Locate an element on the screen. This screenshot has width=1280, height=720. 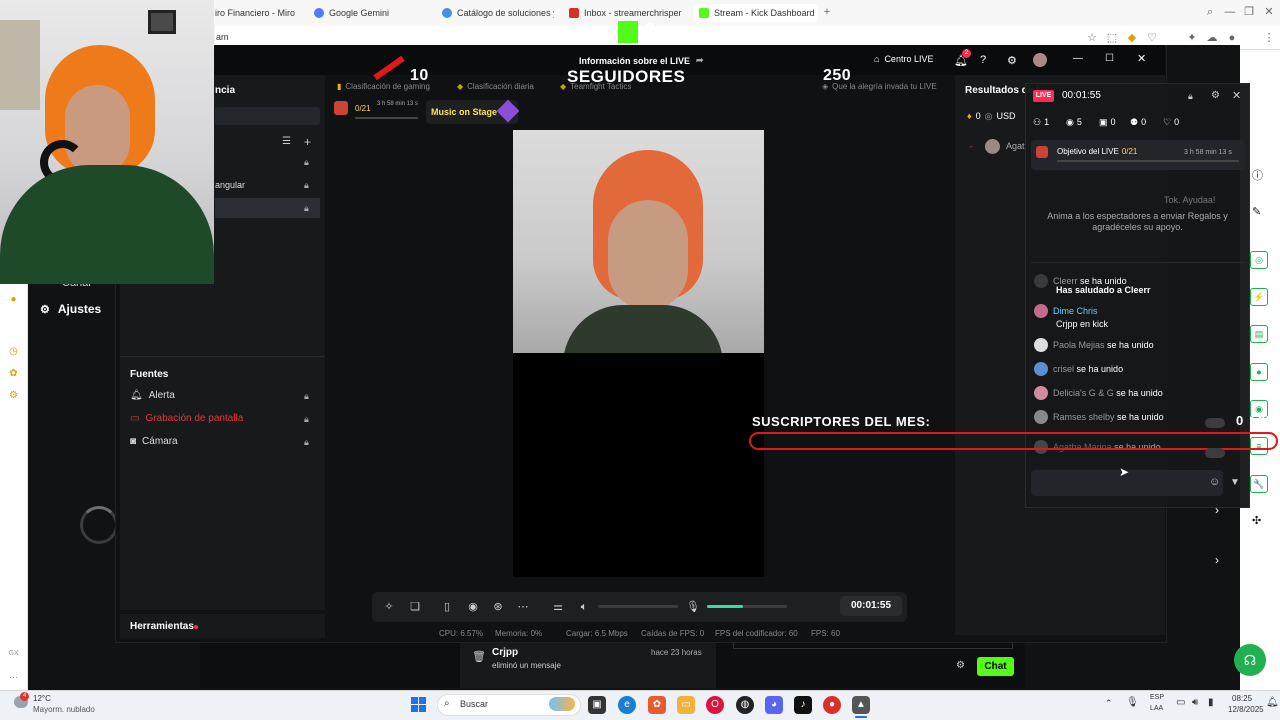
speaker-icon: 🔈︎ is located at coordinates (584, 607).